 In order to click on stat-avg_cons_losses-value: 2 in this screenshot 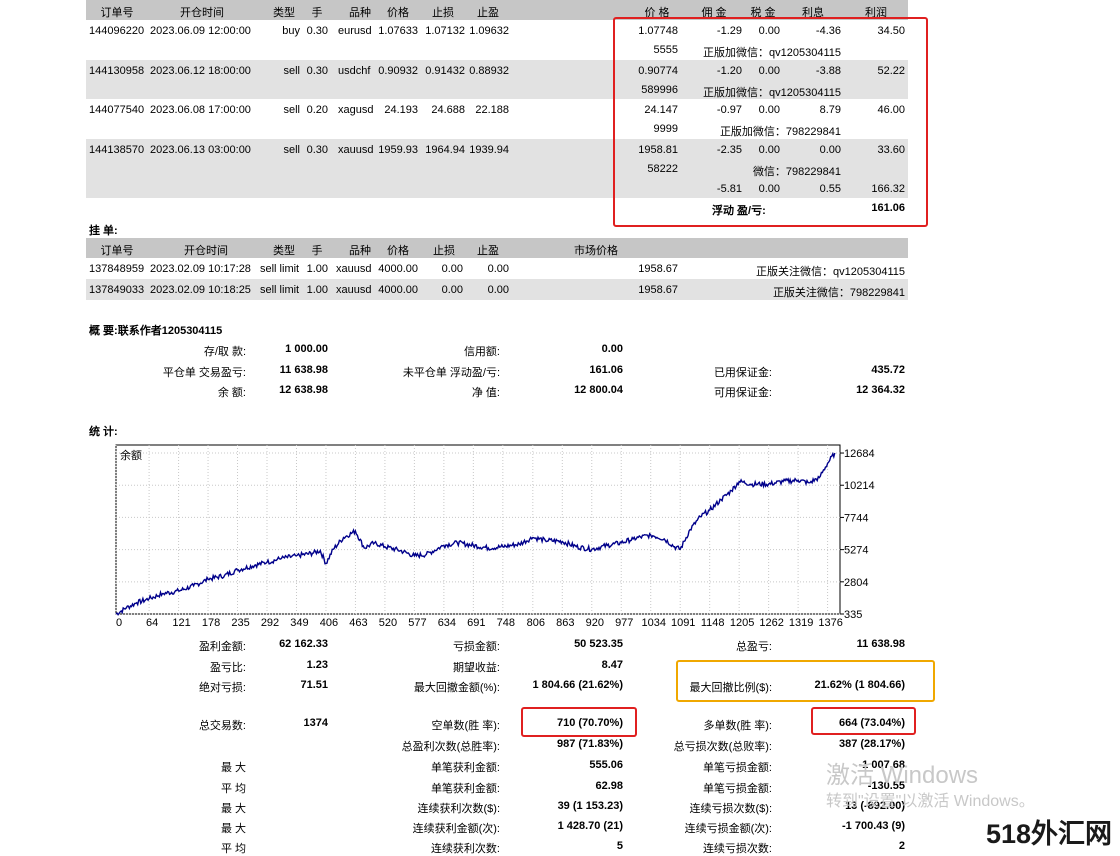, I will do `click(901, 846)`.